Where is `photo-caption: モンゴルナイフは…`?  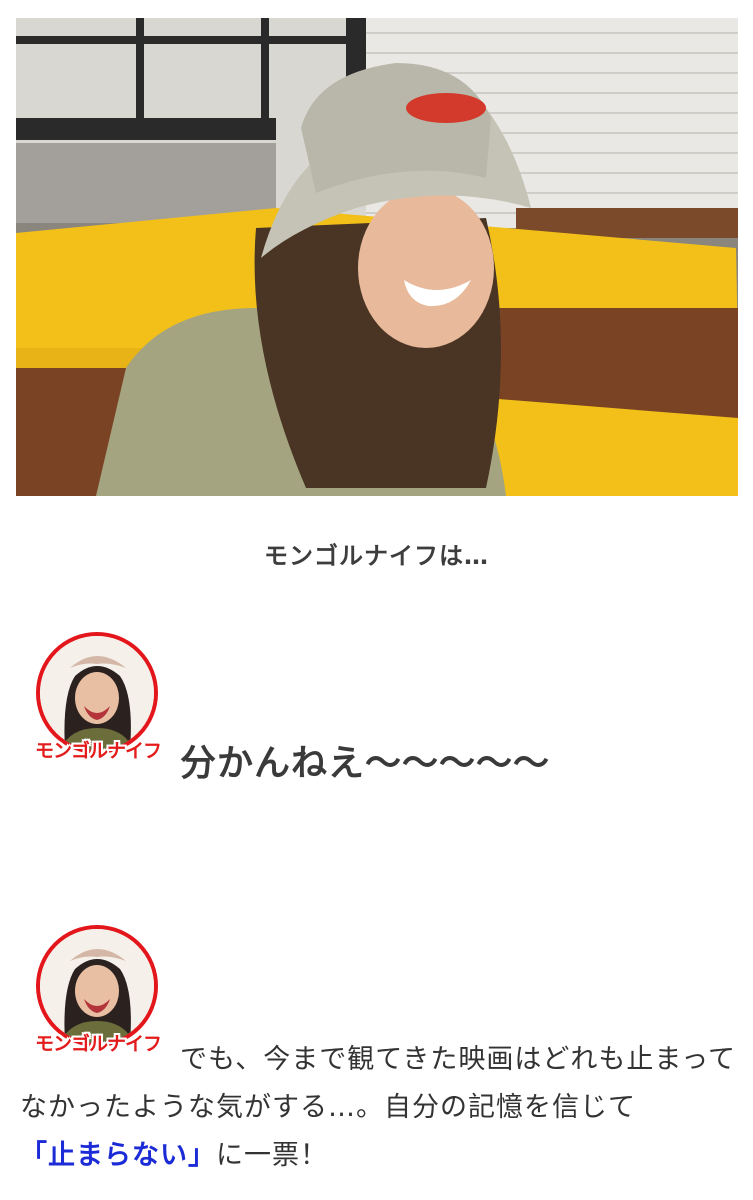 photo-caption: モンゴルナイフは… is located at coordinates (376, 556).